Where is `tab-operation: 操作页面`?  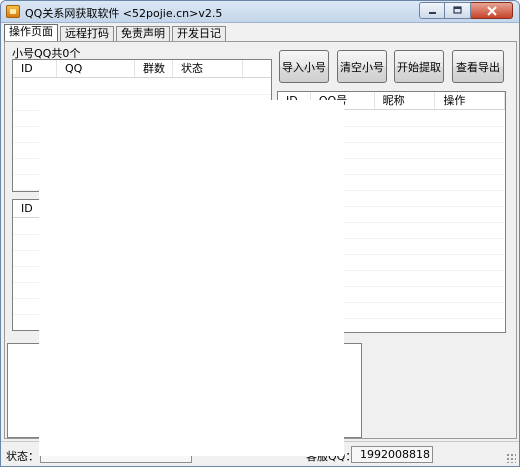 tab-operation: 操作页面 is located at coordinates (31, 32).